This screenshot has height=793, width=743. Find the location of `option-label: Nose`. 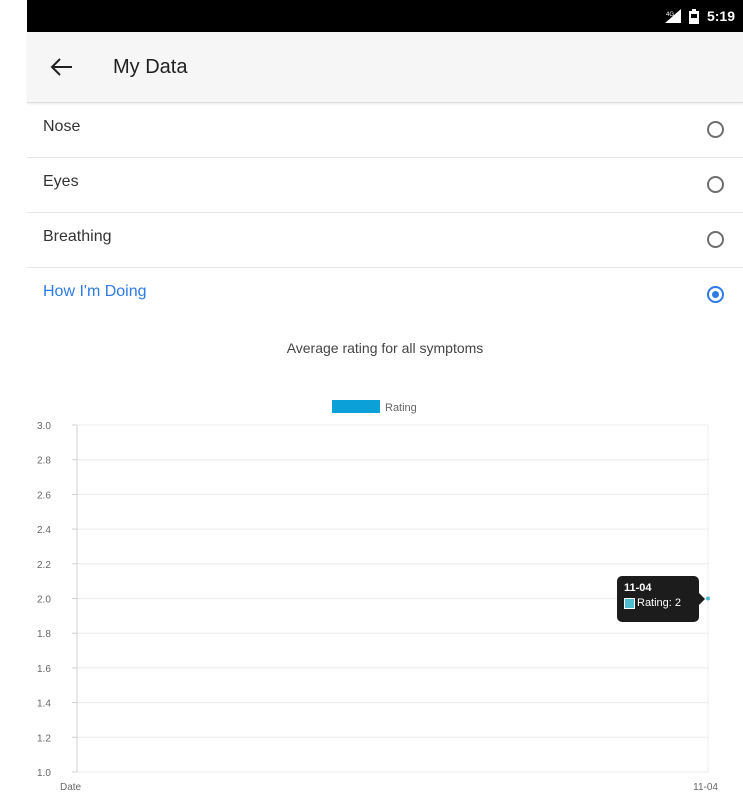

option-label: Nose is located at coordinates (62, 126).